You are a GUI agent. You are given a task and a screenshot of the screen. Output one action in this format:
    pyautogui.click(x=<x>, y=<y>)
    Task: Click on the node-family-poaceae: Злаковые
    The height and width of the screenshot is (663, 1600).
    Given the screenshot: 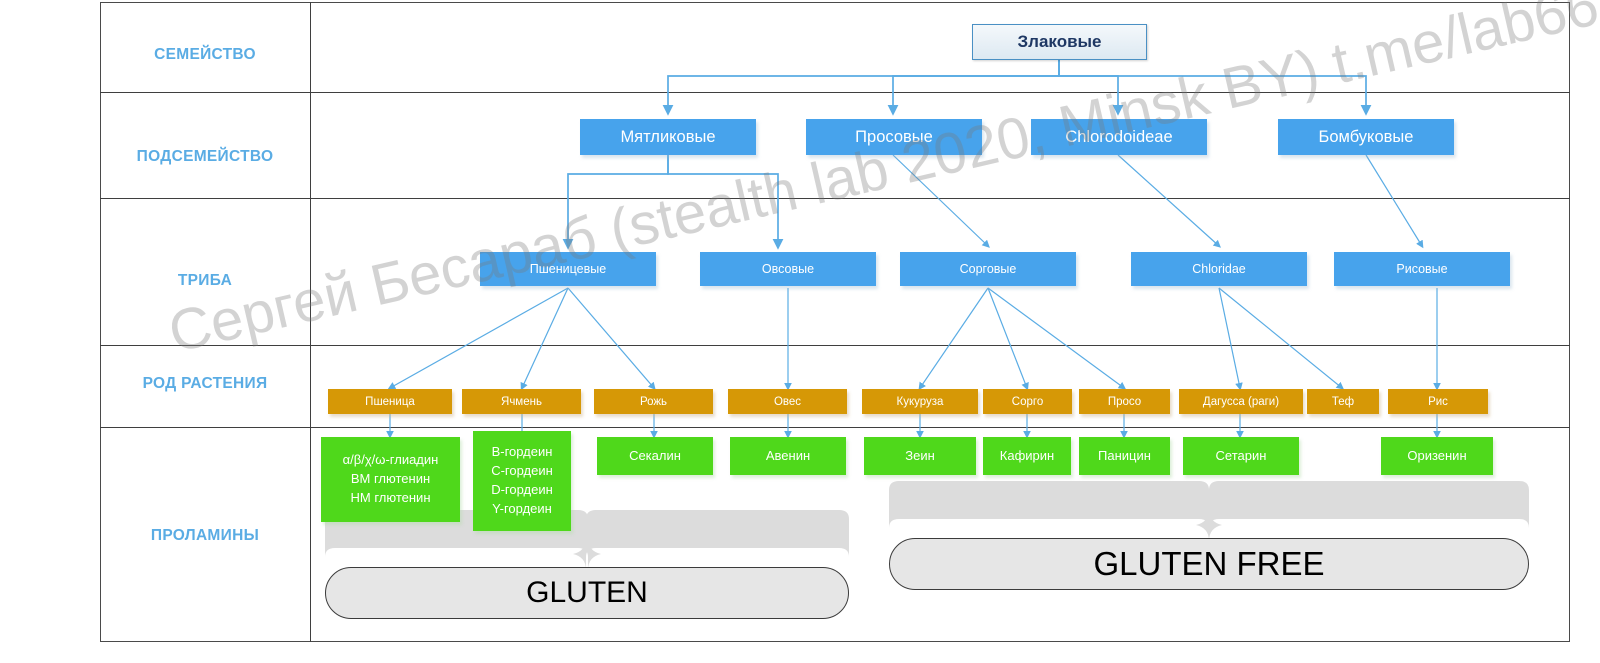 What is the action you would take?
    pyautogui.click(x=1059, y=42)
    